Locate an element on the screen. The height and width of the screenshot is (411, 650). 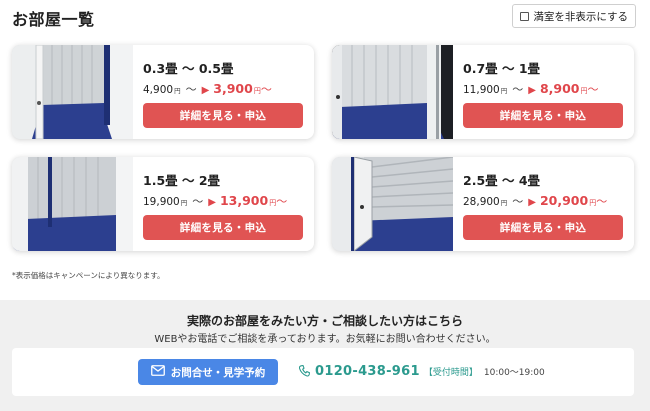
sale-price: 13,900 is located at coordinates (244, 200).